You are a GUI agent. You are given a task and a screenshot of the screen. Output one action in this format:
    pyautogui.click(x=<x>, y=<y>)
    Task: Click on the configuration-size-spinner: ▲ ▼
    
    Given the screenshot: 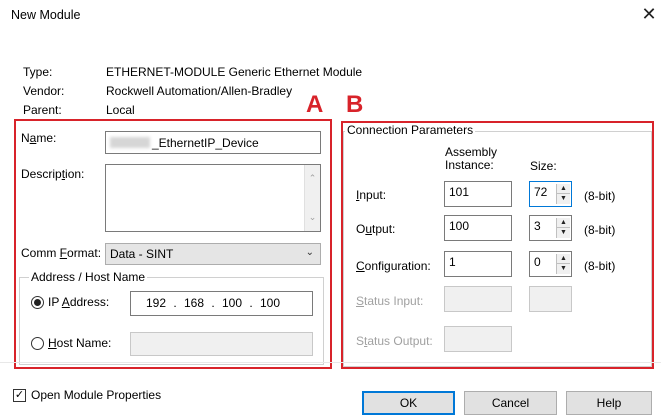 What is the action you would take?
    pyautogui.click(x=563, y=264)
    